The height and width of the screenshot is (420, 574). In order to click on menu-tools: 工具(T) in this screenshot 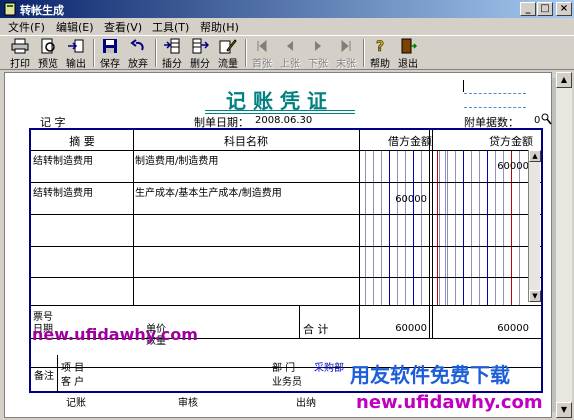, I will do `click(170, 27)`.